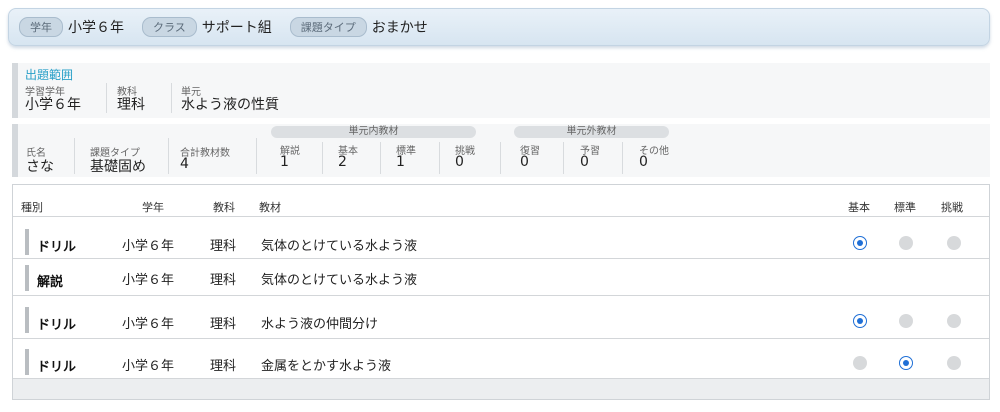 This screenshot has width=1000, height=412. I want to click on grade-tag: 学年, so click(41, 27).